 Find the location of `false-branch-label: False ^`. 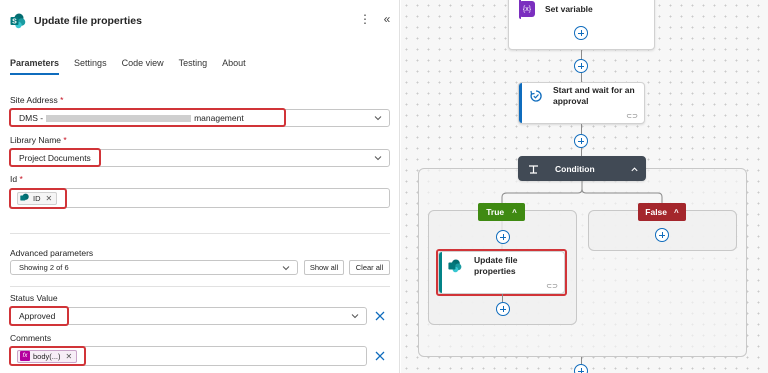

false-branch-label: False ^ is located at coordinates (662, 212).